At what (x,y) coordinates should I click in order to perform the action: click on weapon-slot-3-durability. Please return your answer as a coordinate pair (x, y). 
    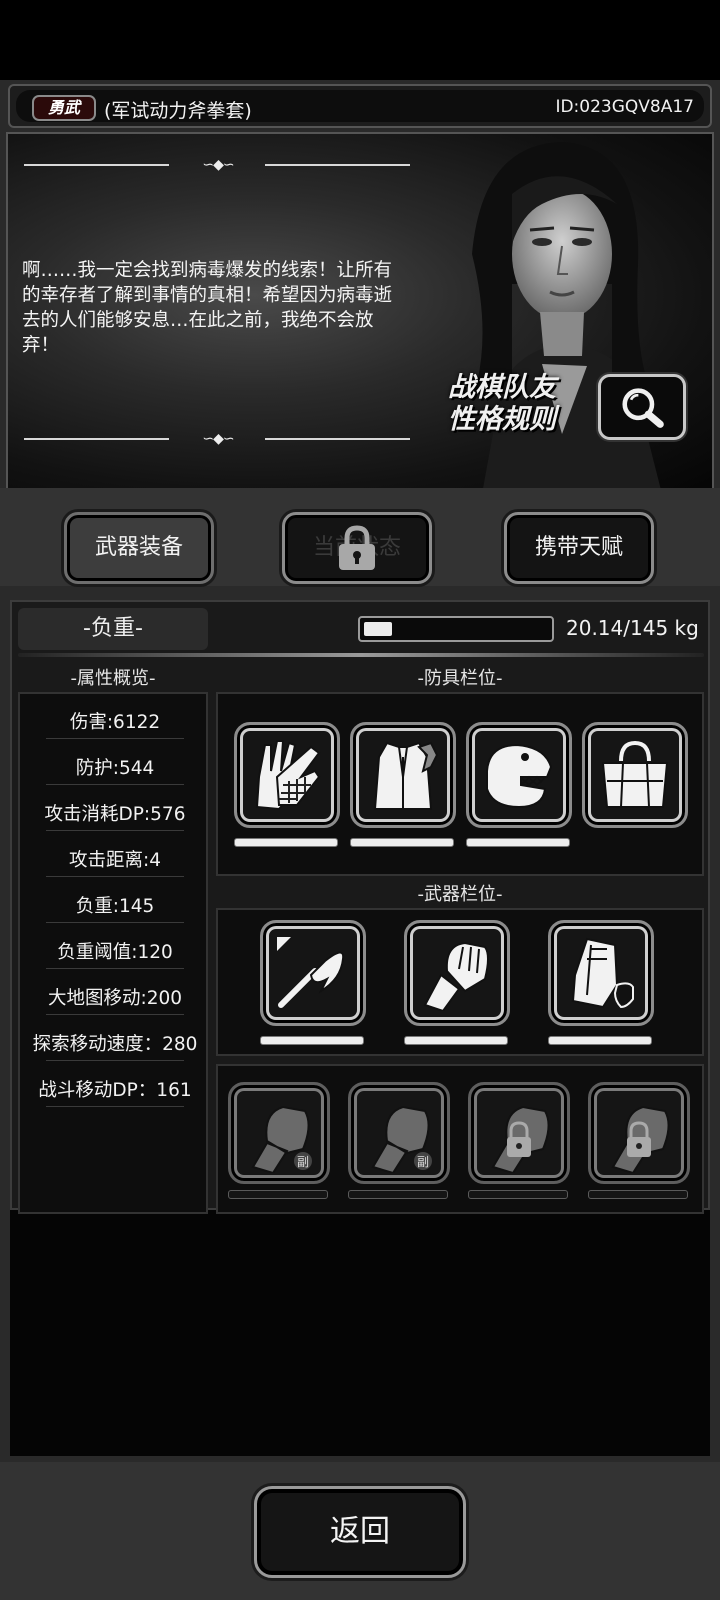
    Looking at the image, I should click on (600, 1040).